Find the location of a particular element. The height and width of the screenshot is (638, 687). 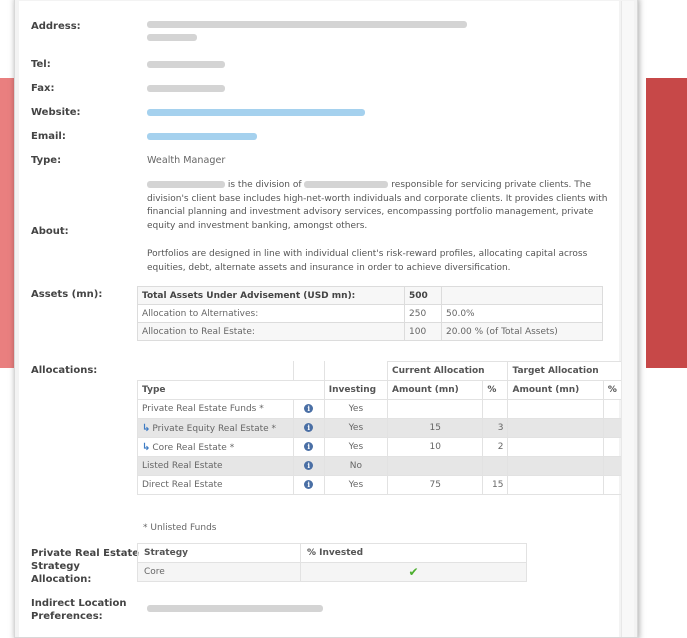

assets-label: Assets (mn): is located at coordinates (67, 294).